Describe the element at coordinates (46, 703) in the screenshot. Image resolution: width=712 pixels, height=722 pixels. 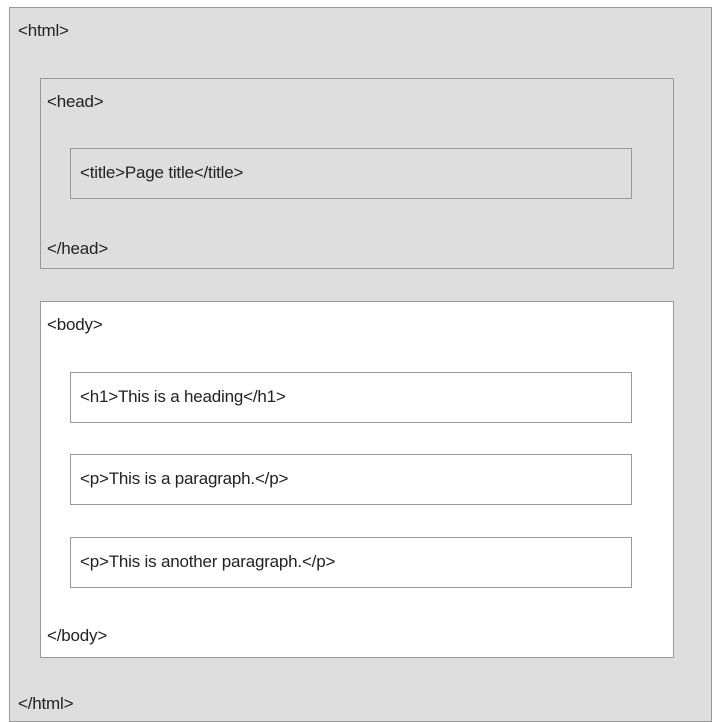
I see `html-close-tag: </html>` at that location.